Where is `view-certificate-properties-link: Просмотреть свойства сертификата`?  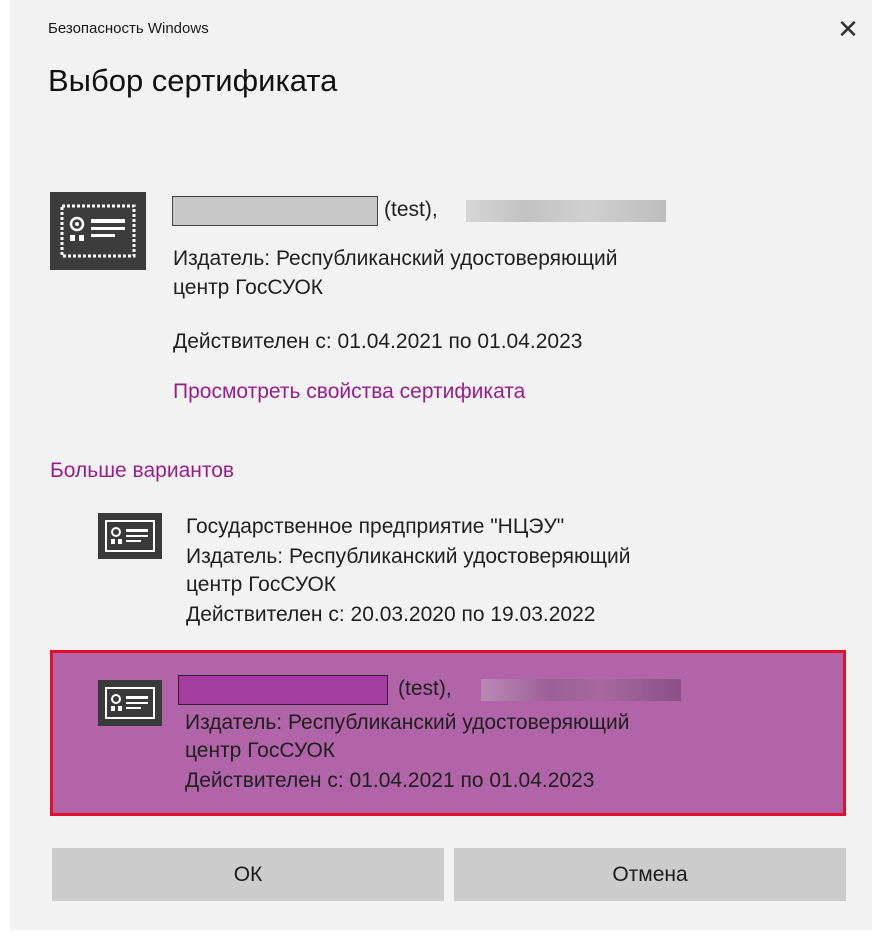 view-certificate-properties-link: Просмотреть свойства сертификата is located at coordinates (349, 392).